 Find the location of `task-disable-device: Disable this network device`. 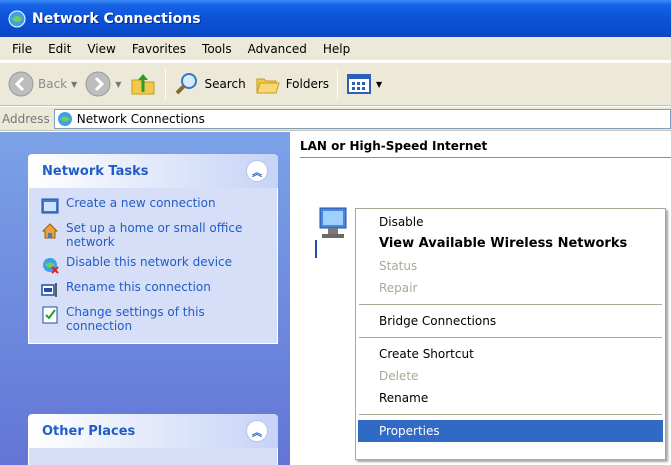

task-disable-device: Disable this network device is located at coordinates (154, 264).